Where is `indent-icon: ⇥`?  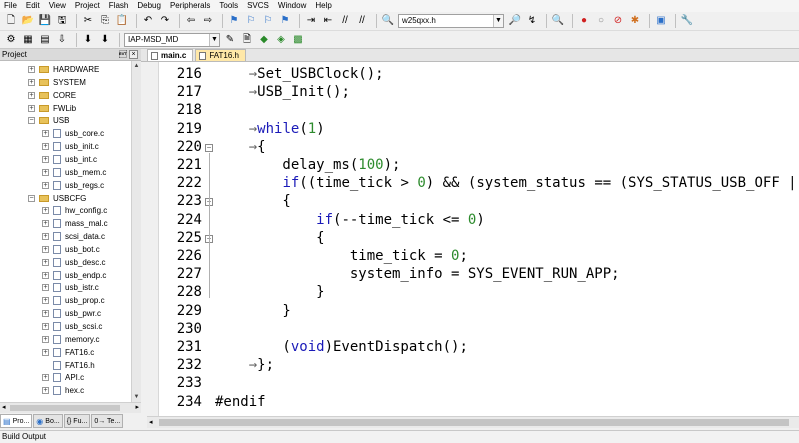 indent-icon: ⇥ is located at coordinates (311, 21).